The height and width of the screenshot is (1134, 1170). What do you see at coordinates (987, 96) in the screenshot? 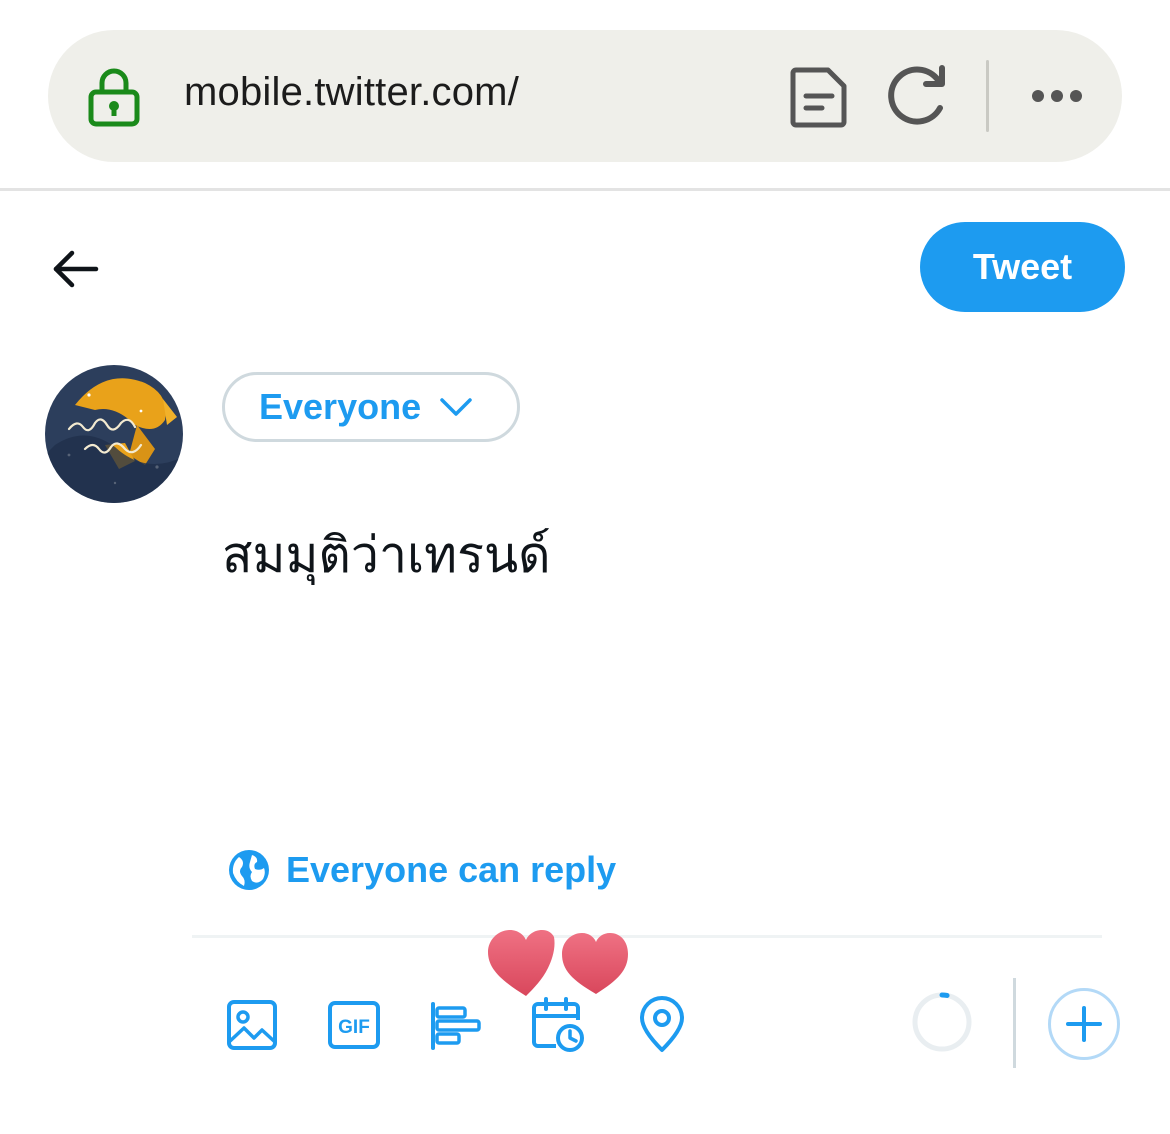
I see `urlbar-divider` at bounding box center [987, 96].